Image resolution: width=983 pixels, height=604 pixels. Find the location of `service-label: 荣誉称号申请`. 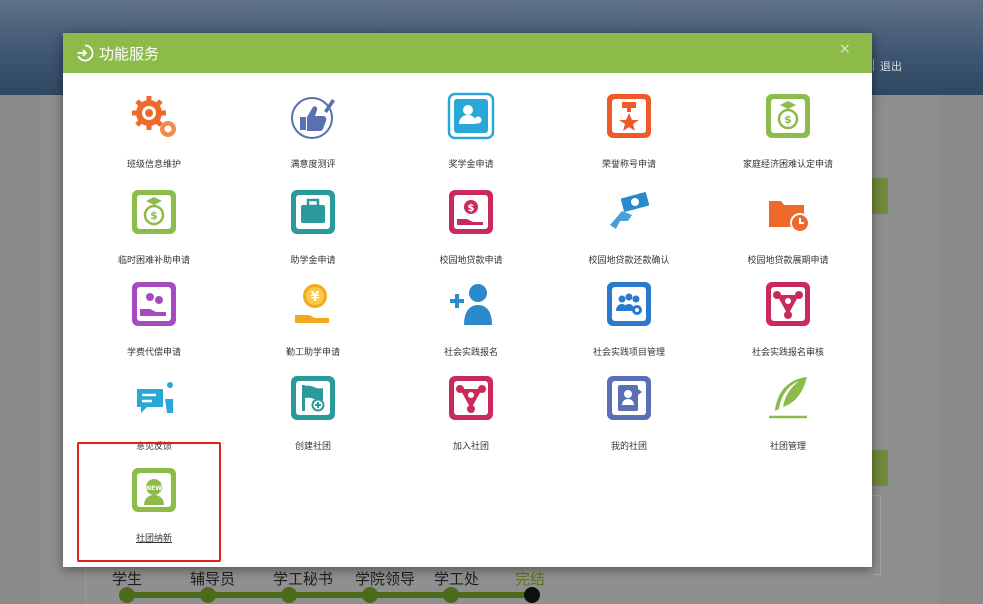

service-label: 荣誉称号申请 is located at coordinates (628, 165).